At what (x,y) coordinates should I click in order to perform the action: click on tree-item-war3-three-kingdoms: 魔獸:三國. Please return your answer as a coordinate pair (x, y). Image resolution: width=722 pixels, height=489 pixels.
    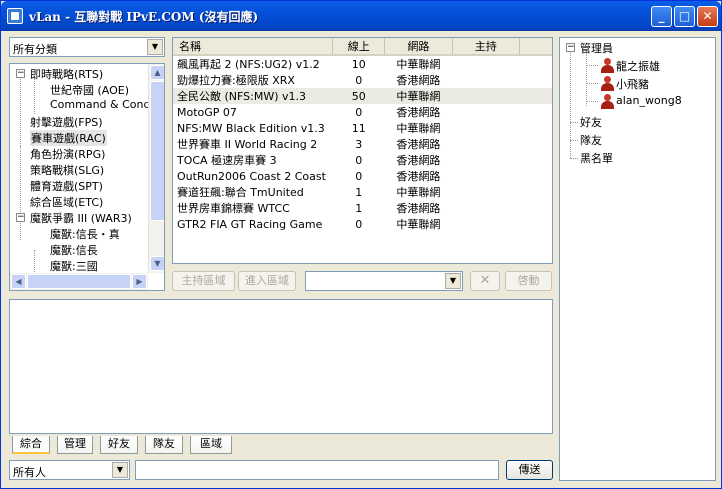
    Looking at the image, I should click on (74, 266).